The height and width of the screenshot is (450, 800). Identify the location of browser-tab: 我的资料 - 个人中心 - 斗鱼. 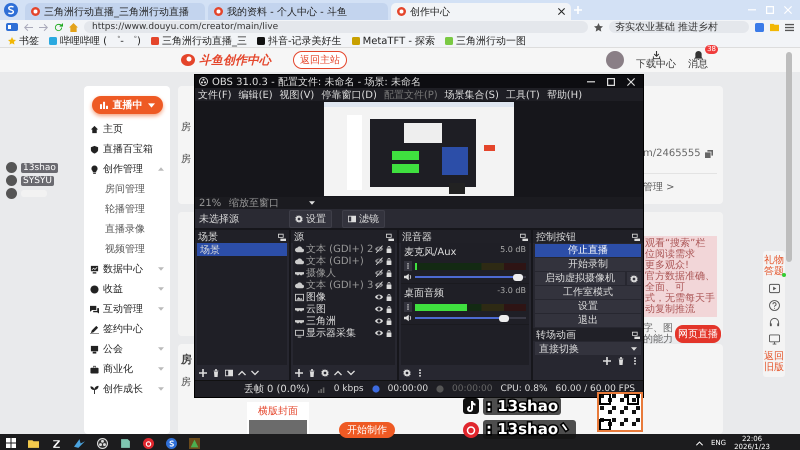
(298, 11).